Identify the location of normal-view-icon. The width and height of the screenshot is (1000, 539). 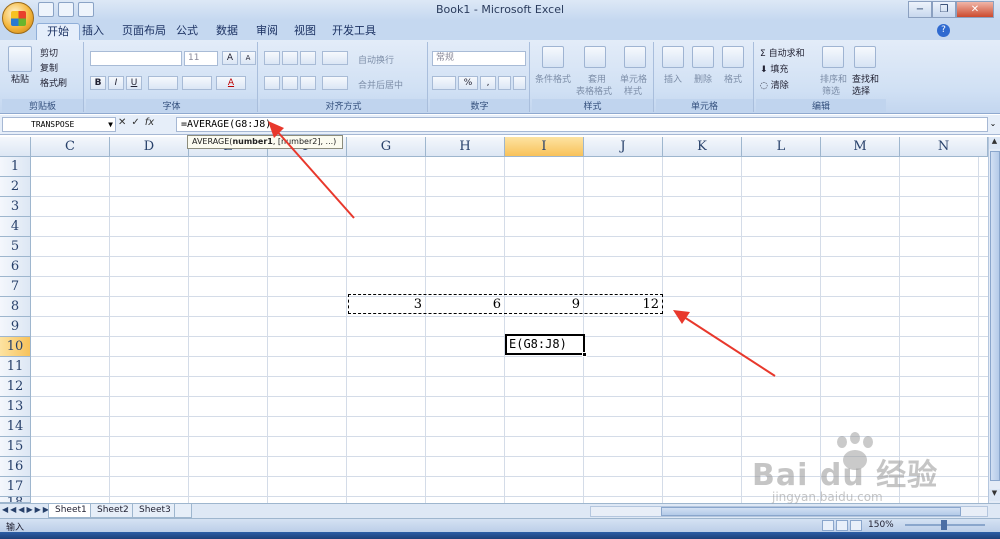
(828, 525).